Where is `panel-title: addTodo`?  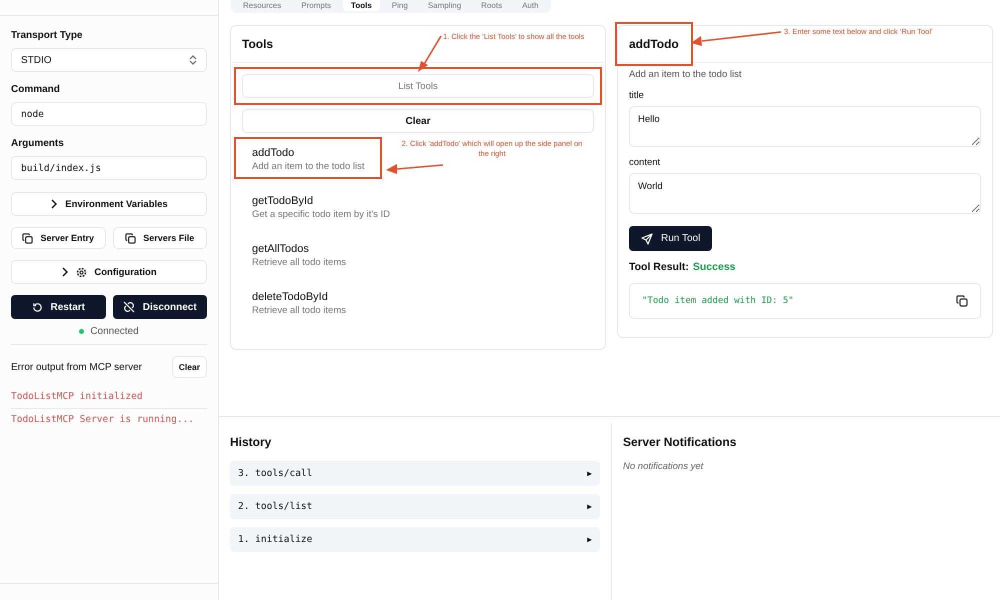
panel-title: addTodo is located at coordinates (654, 44).